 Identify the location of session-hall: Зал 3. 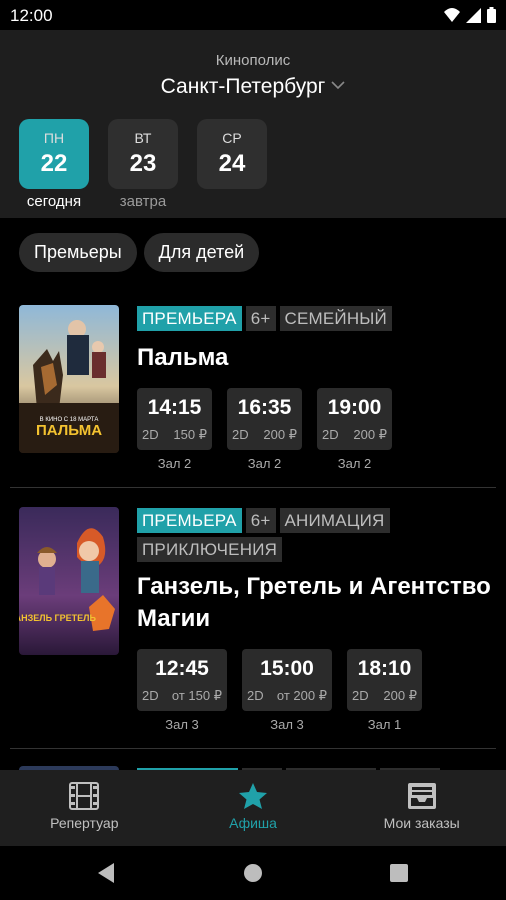
(182, 724).